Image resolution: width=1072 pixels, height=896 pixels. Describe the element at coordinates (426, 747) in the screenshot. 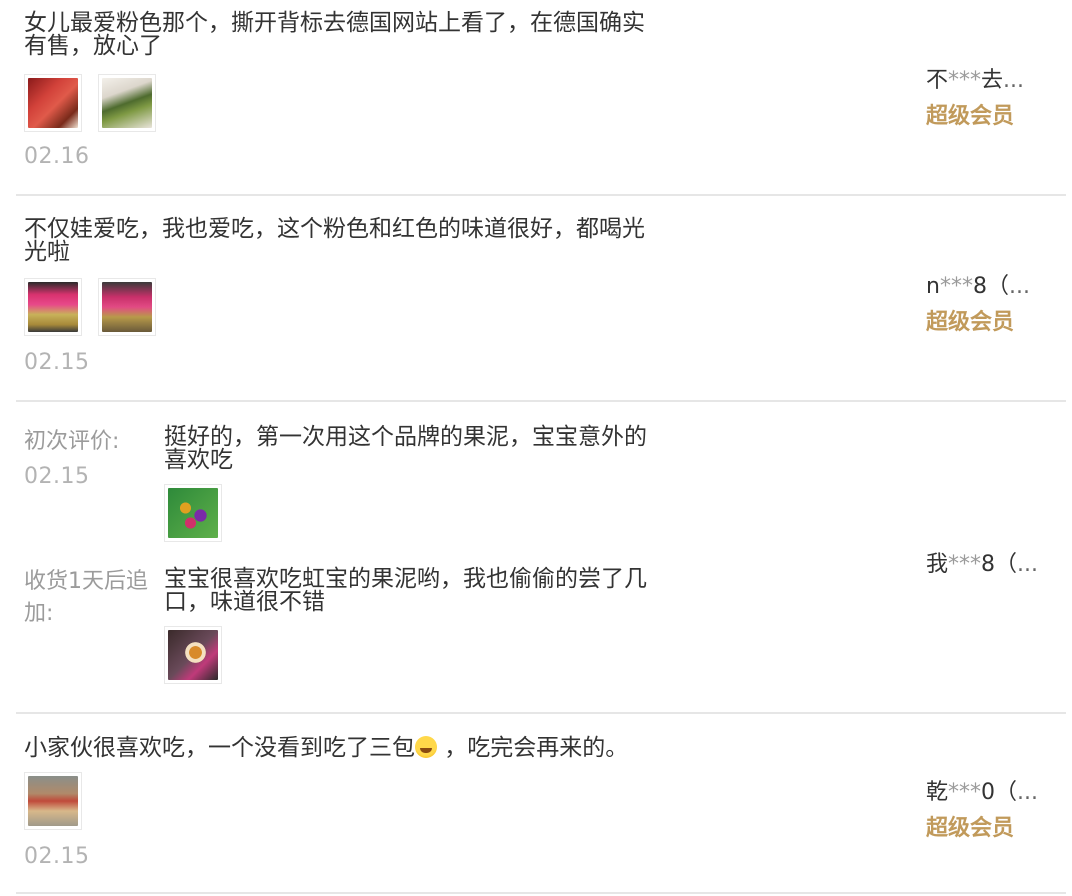

I see `laughing-tears-emoji-icon` at that location.